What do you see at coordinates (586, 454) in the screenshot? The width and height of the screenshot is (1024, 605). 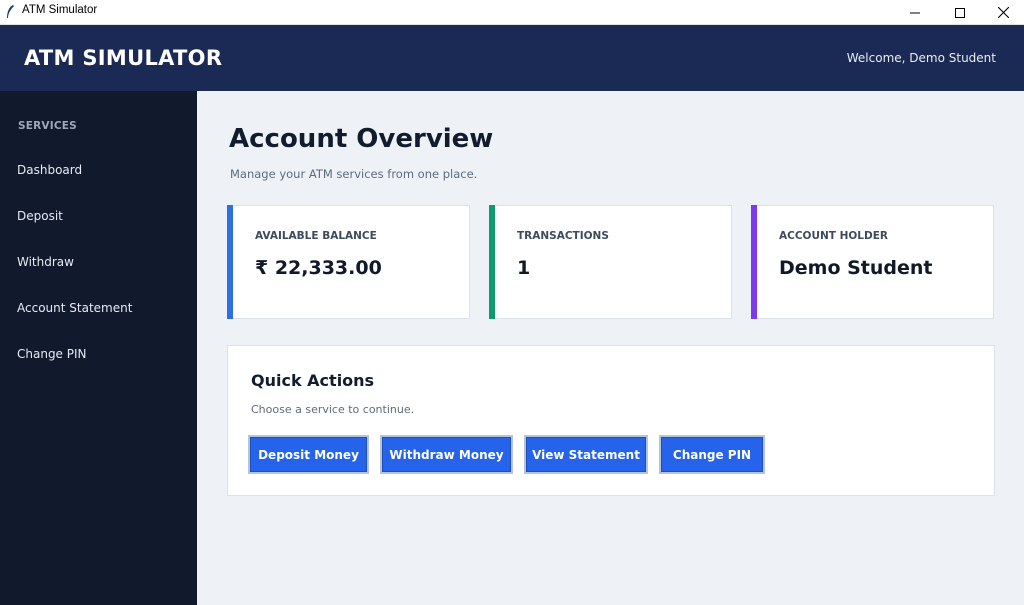 I see `view-statement-button: View Statement` at bounding box center [586, 454].